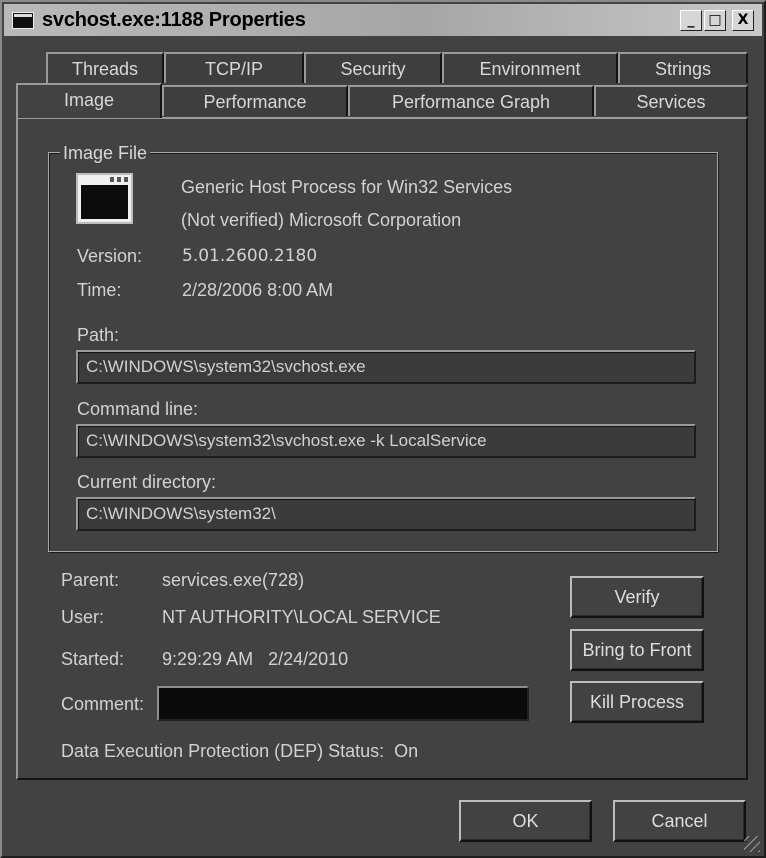  I want to click on title-bar: svchost.exe:1188 Properties _ □ X, so click(383, 20).